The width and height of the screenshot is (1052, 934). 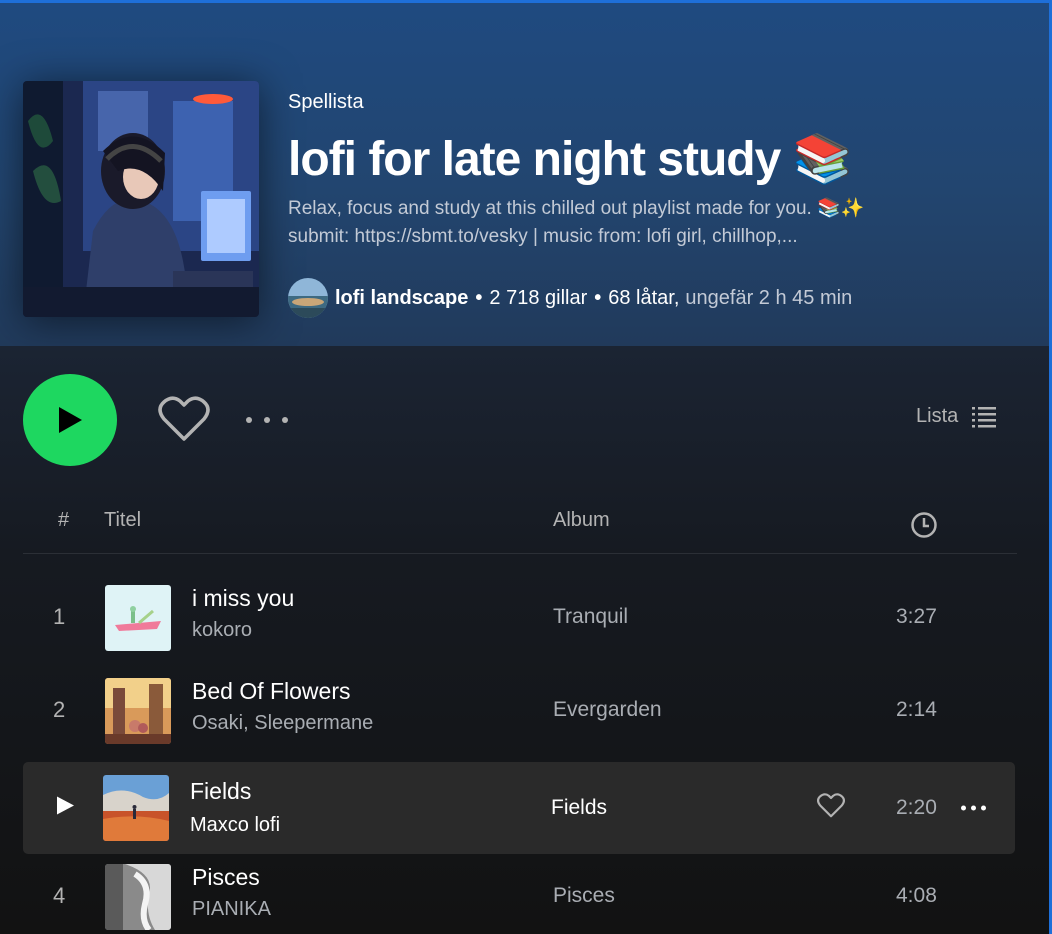 I want to click on track-number: 4, so click(x=59, y=895).